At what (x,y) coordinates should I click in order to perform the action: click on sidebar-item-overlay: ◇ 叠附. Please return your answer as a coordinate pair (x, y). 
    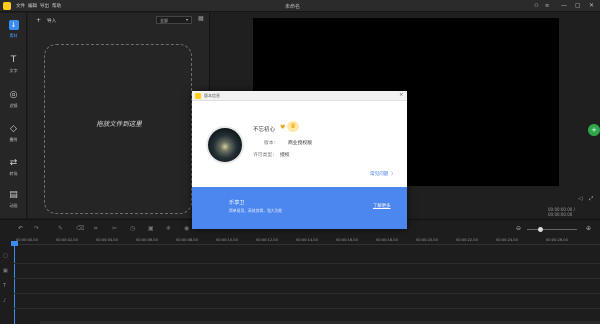
    Looking at the image, I should click on (13, 134).